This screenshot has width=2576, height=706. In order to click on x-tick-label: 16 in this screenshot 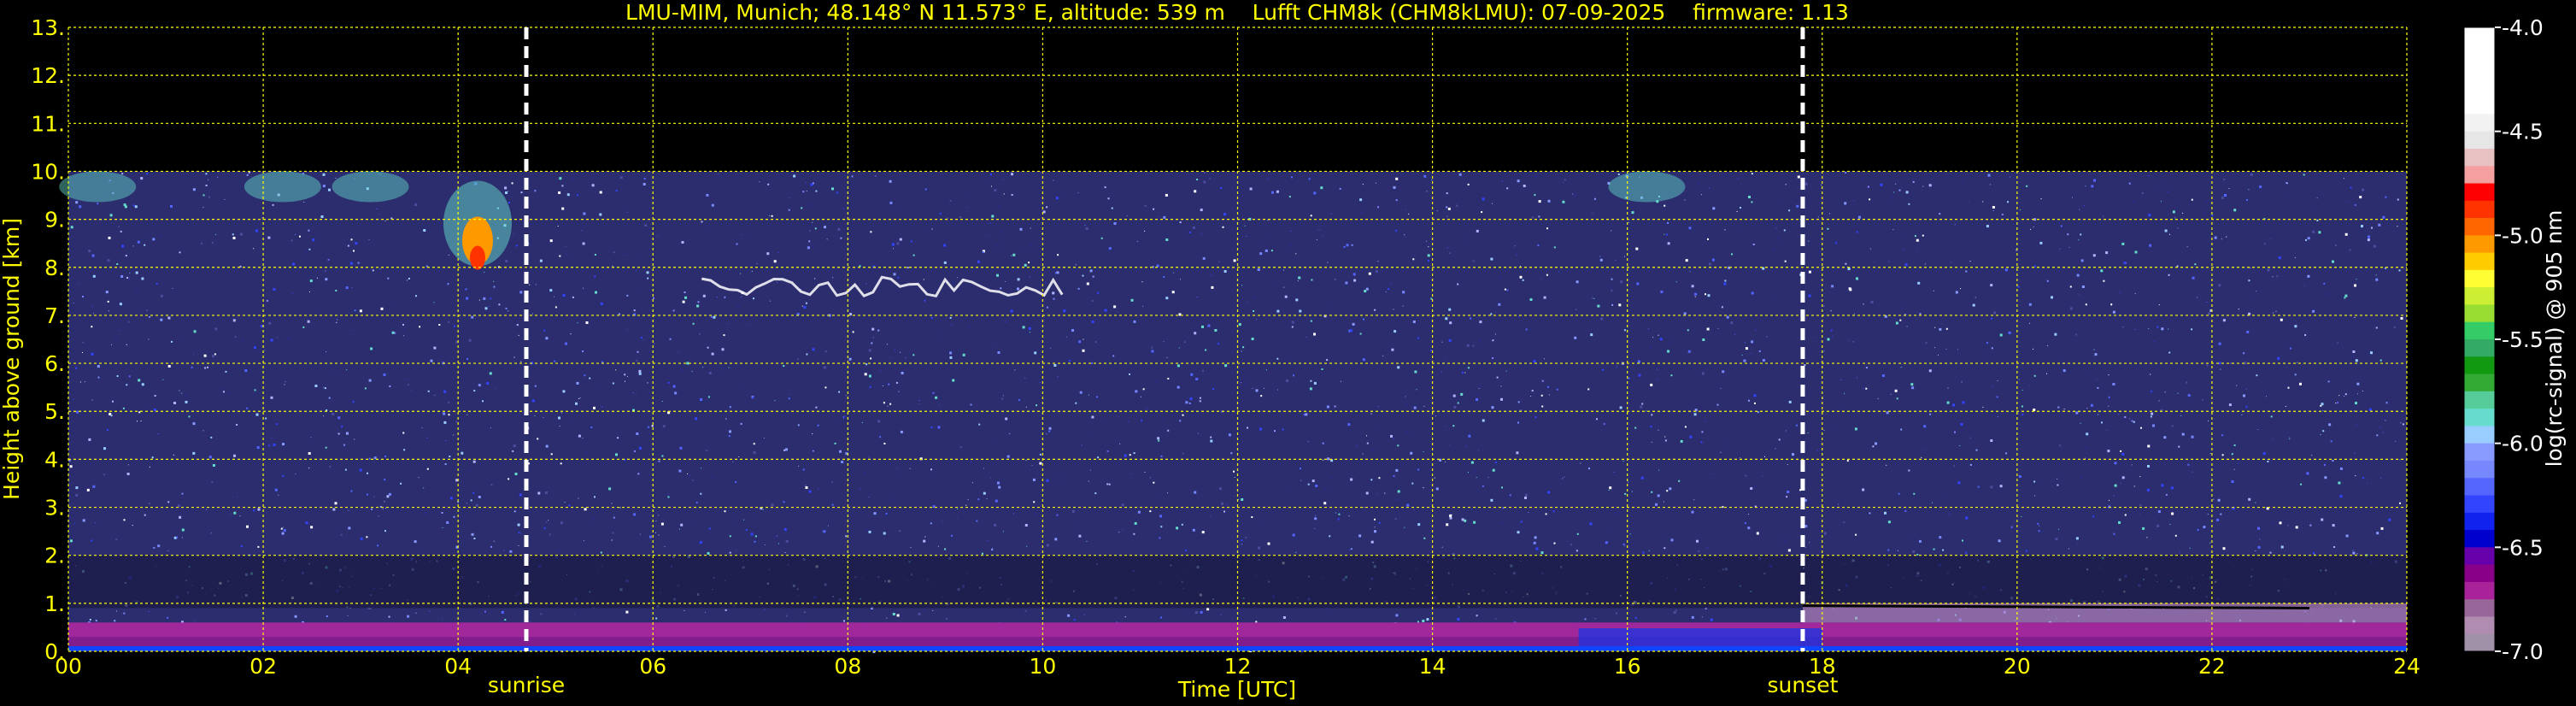, I will do `click(1627, 666)`.